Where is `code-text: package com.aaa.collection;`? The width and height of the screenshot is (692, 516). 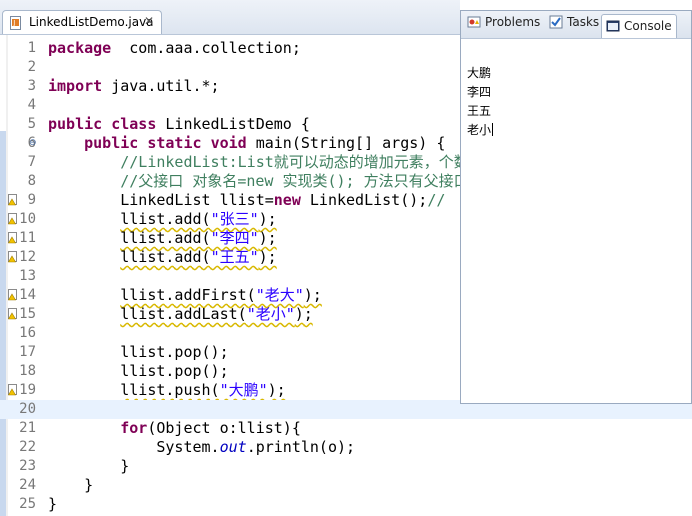 code-text: package com.aaa.collection; is located at coordinates (174, 48).